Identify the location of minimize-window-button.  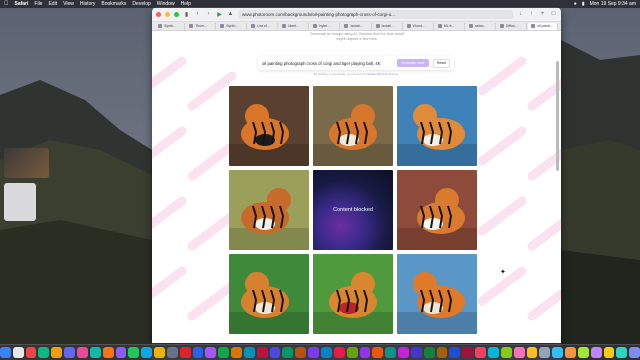
(167, 14).